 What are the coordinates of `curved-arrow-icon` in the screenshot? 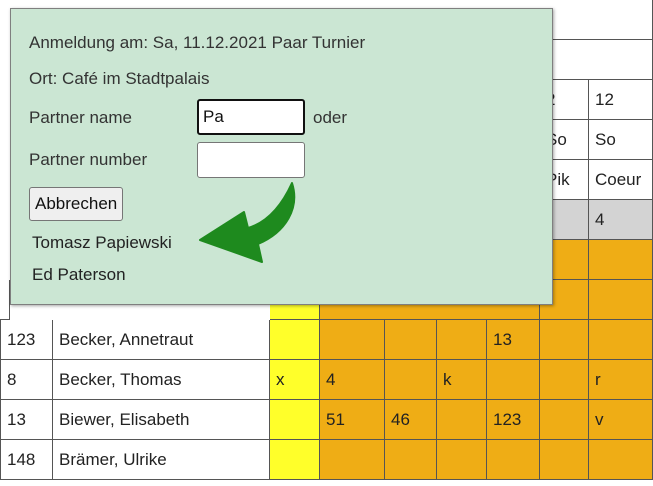 It's located at (247, 222).